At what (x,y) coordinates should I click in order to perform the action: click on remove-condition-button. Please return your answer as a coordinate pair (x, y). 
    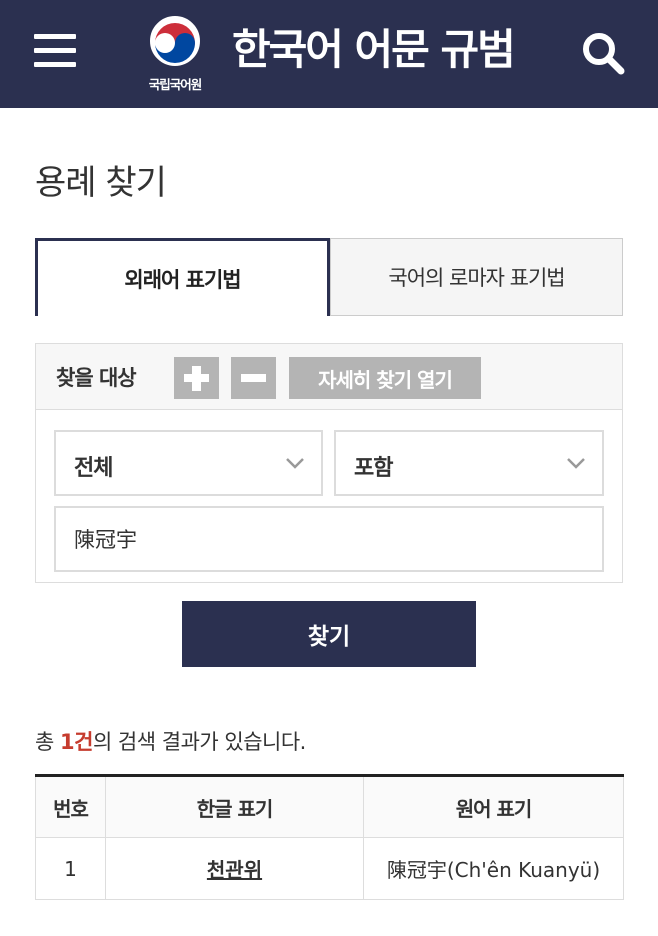
    Looking at the image, I should click on (253, 378).